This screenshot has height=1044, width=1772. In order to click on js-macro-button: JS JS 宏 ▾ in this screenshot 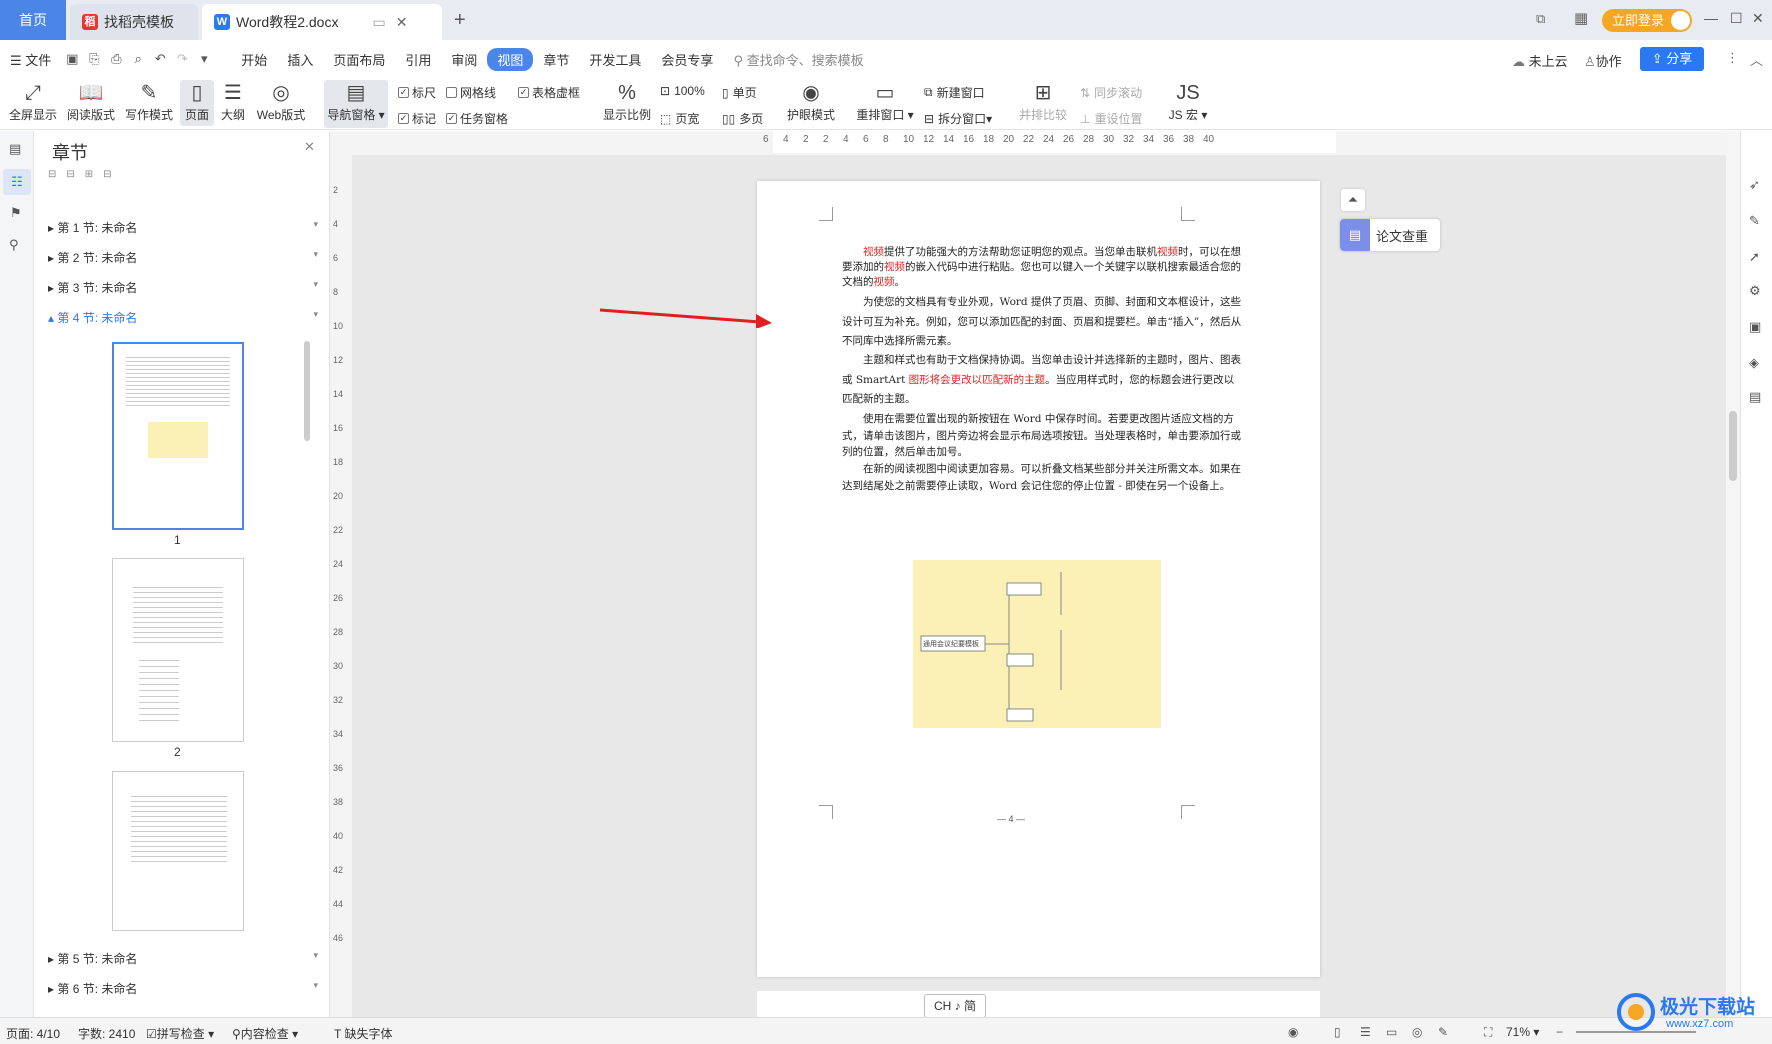, I will do `click(1188, 101)`.